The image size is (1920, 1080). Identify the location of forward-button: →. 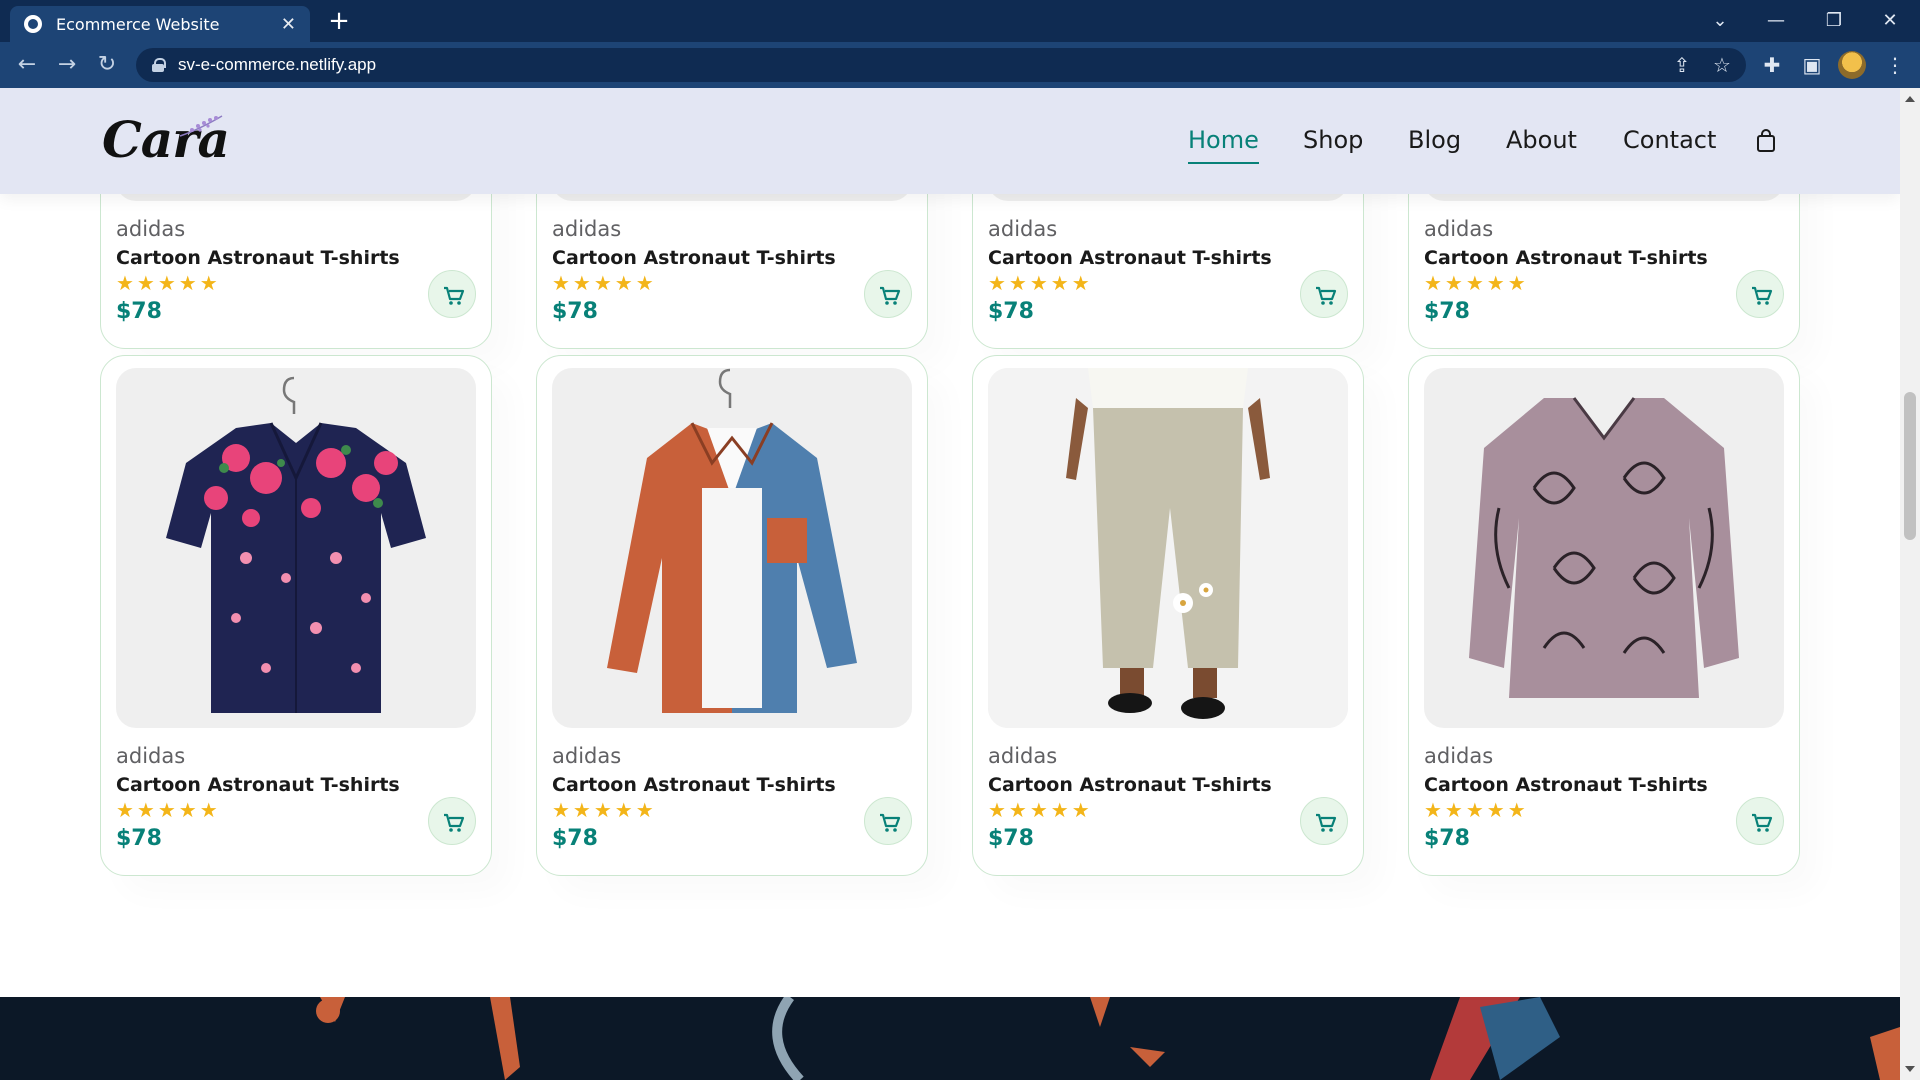
(67, 65).